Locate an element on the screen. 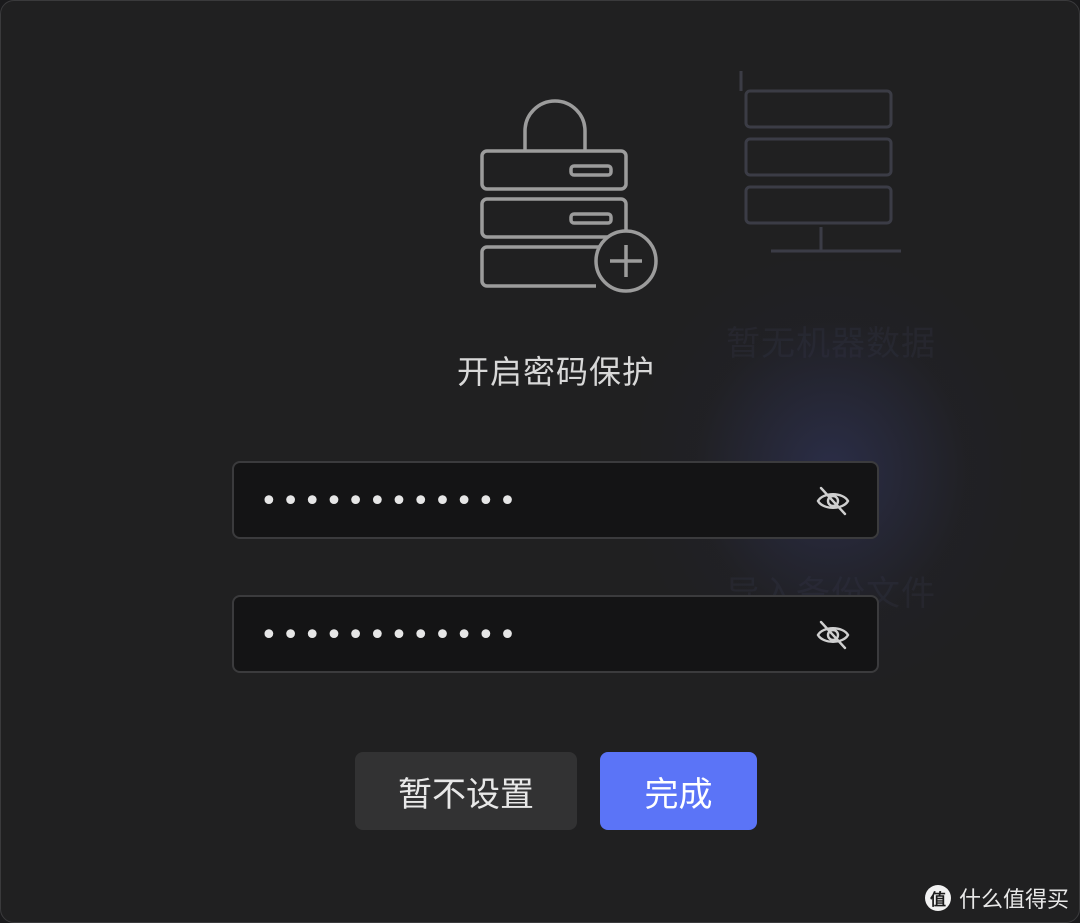 The image size is (1080, 923). confirm-password-field is located at coordinates (555, 634).